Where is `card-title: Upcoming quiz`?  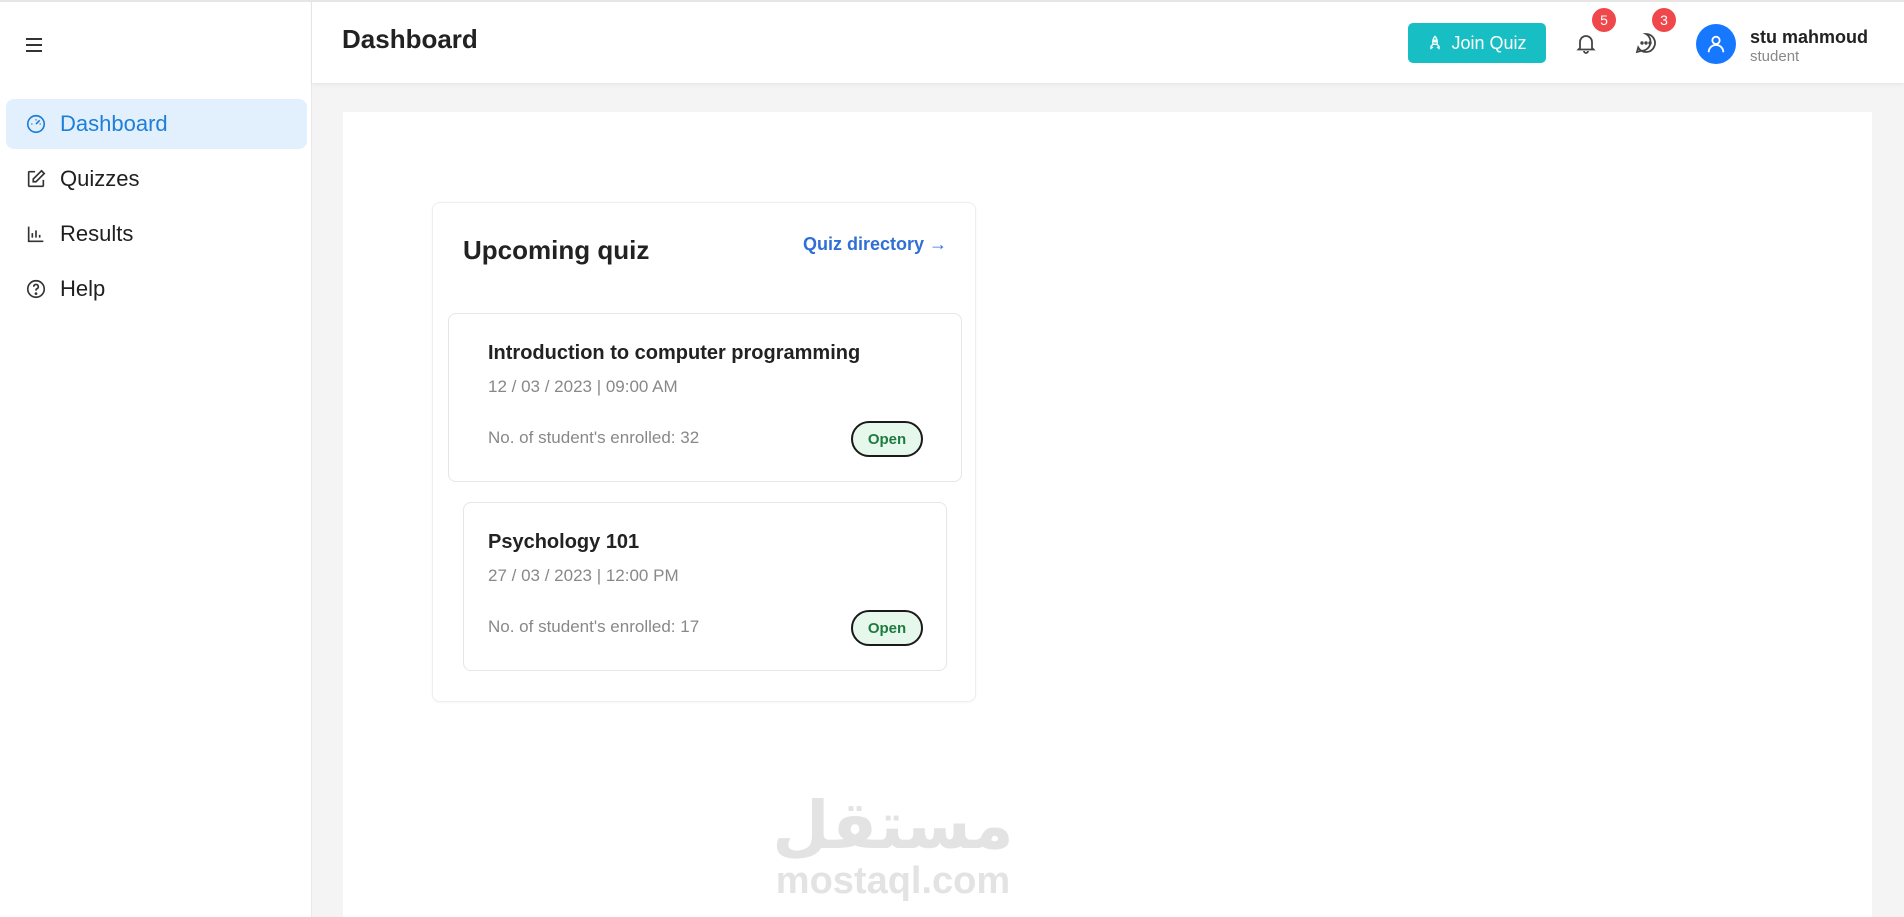 card-title: Upcoming quiz is located at coordinates (556, 250).